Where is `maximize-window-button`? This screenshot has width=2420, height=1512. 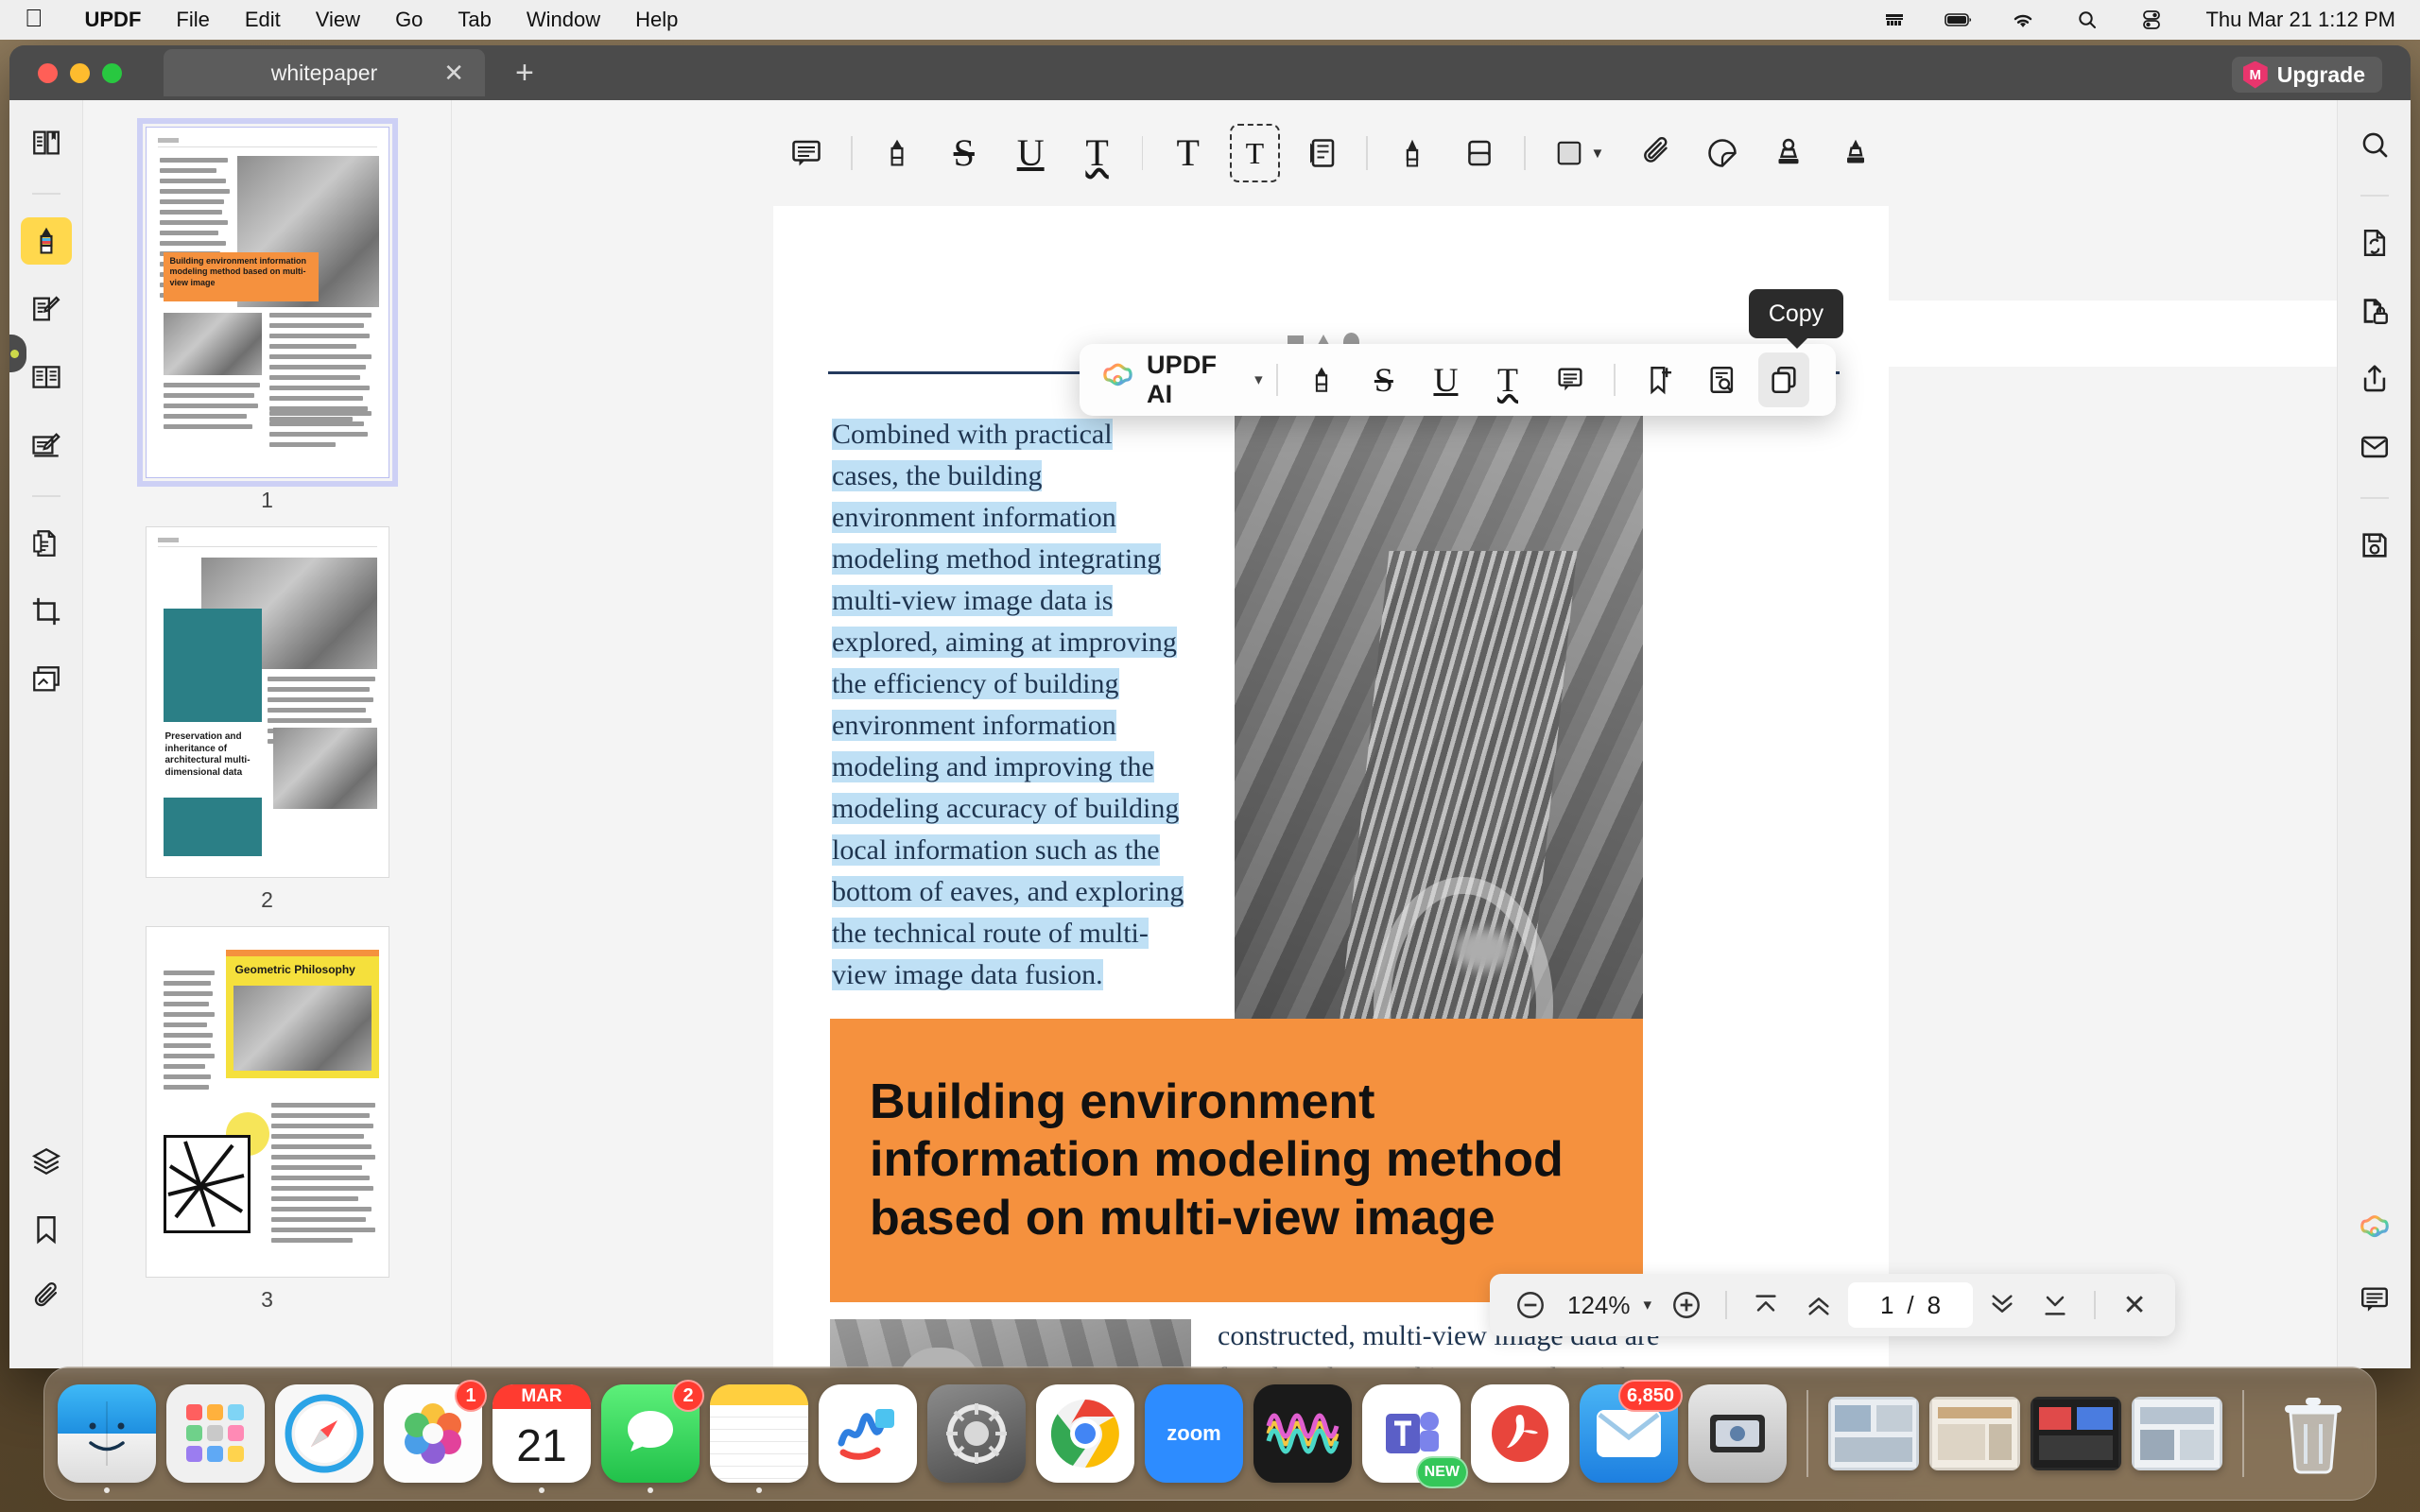 maximize-window-button is located at coordinates (112, 72).